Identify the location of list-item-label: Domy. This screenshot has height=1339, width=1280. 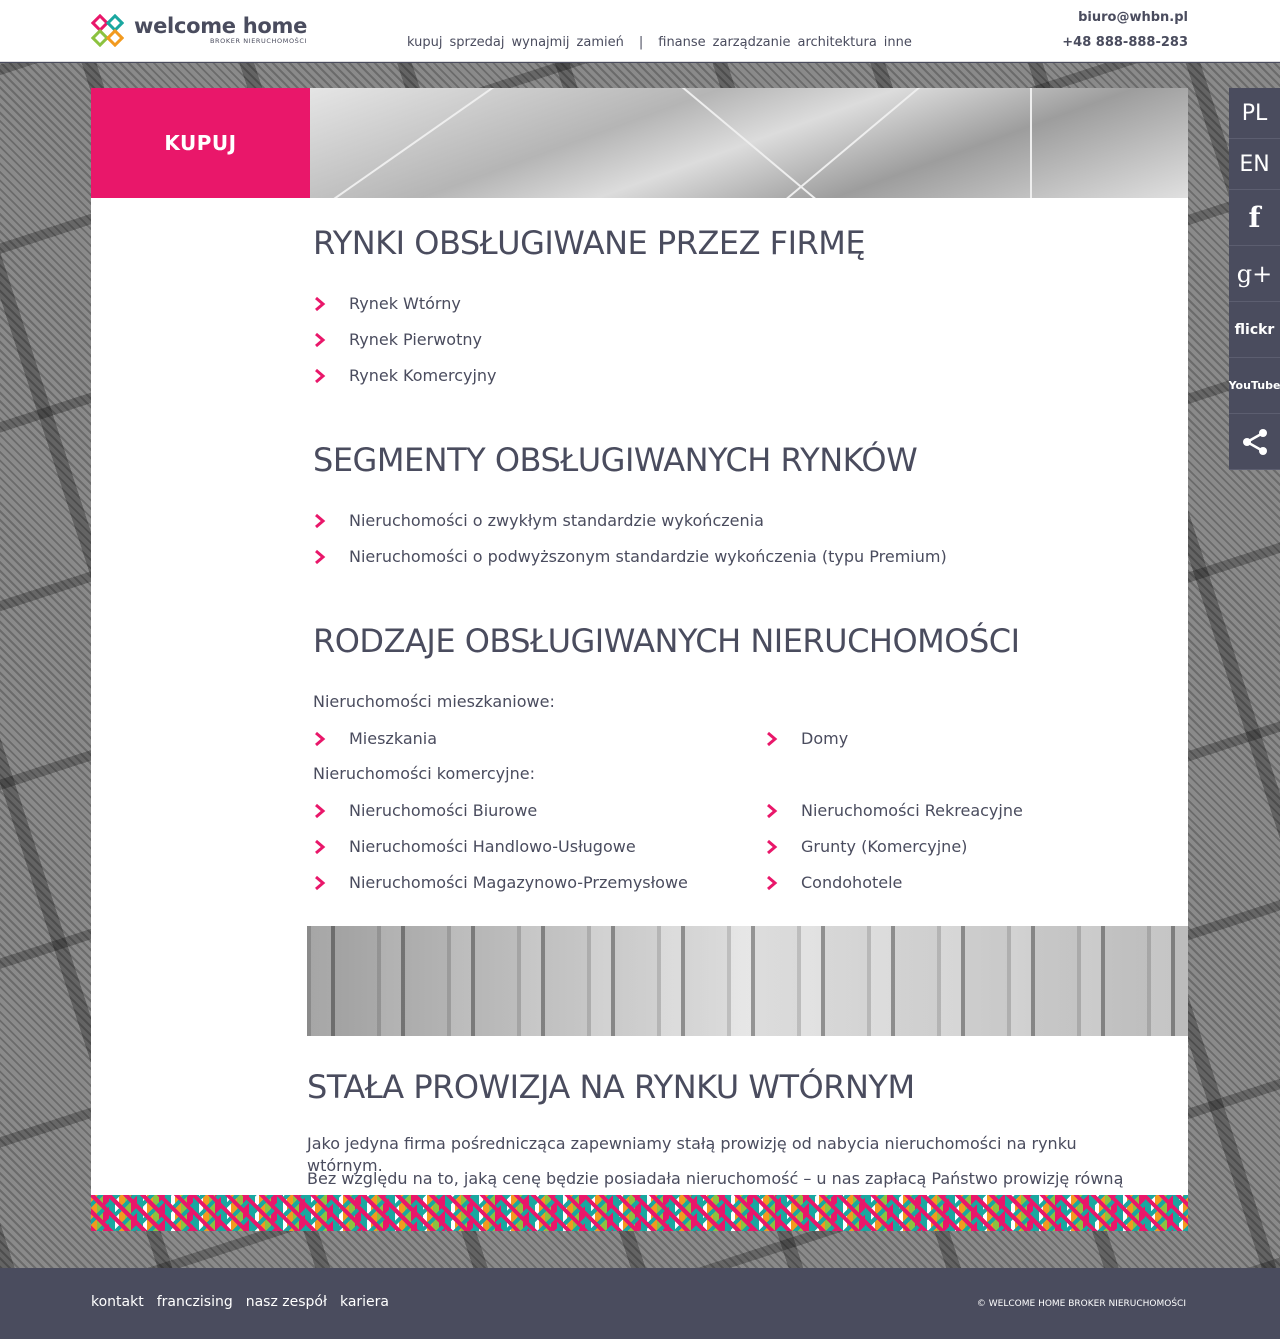
(825, 738).